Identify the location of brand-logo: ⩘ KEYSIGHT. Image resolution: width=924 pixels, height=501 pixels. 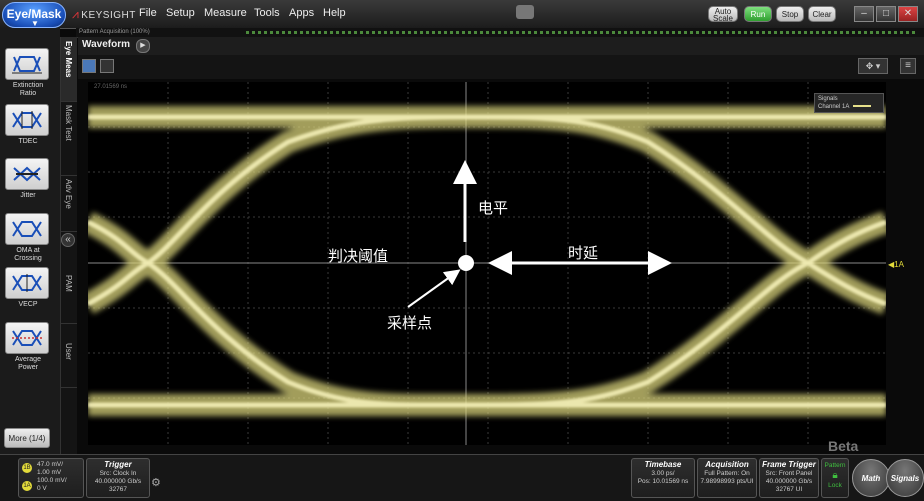
(104, 14).